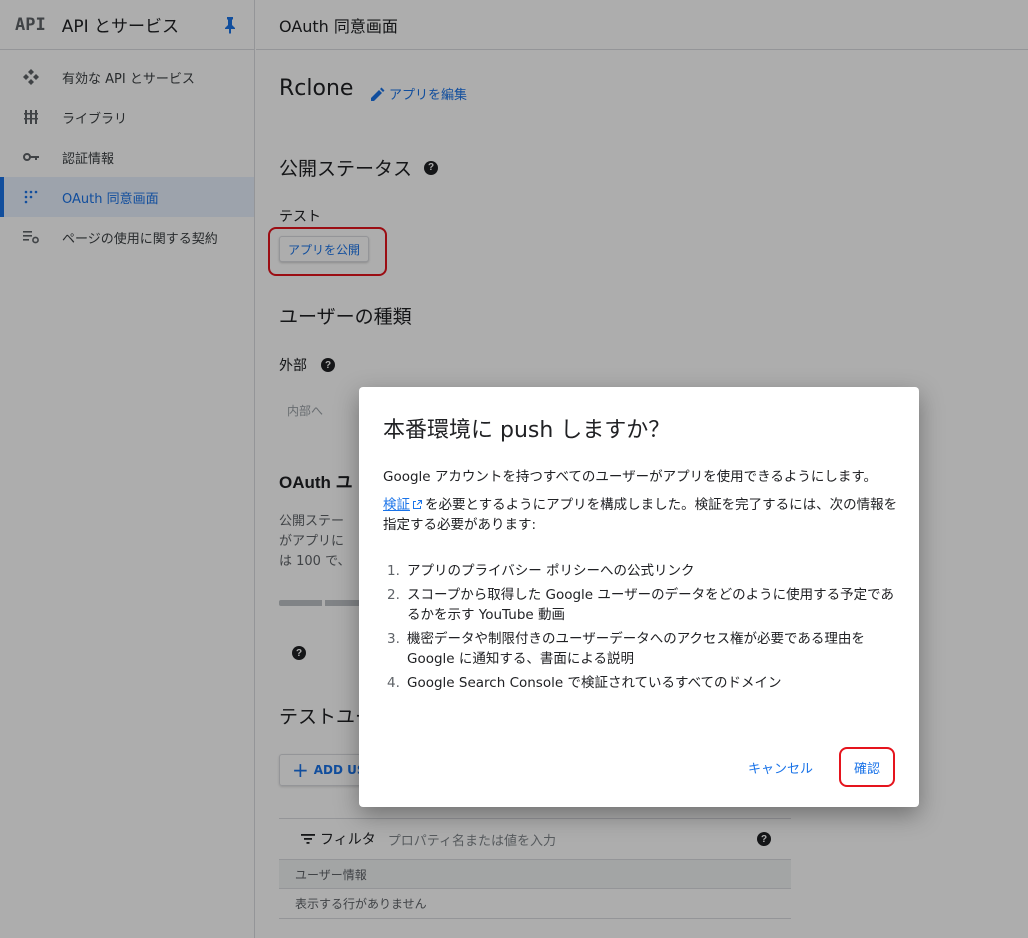 This screenshot has height=938, width=1028. I want to click on list-item: 4. Google Search Console で検証されているすべてのドメイン, so click(641, 683).